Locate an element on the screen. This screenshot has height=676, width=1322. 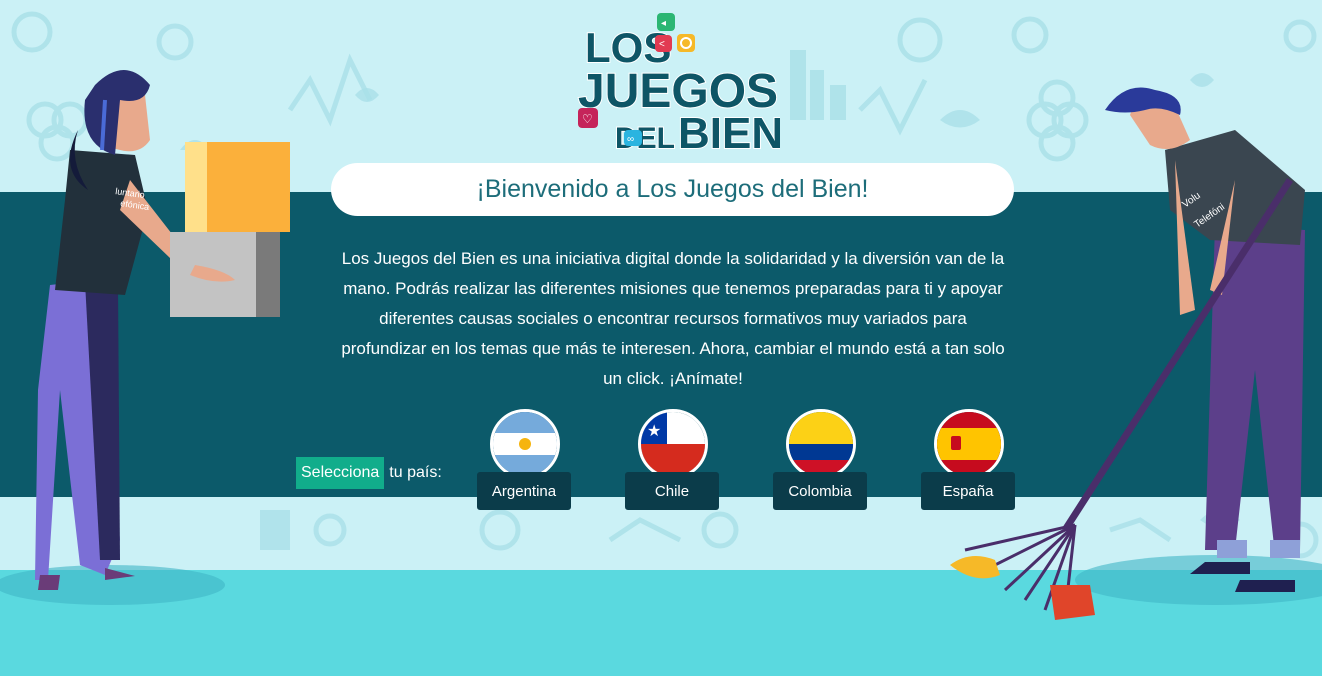
link-icon: ∞ is located at coordinates (633, 138).